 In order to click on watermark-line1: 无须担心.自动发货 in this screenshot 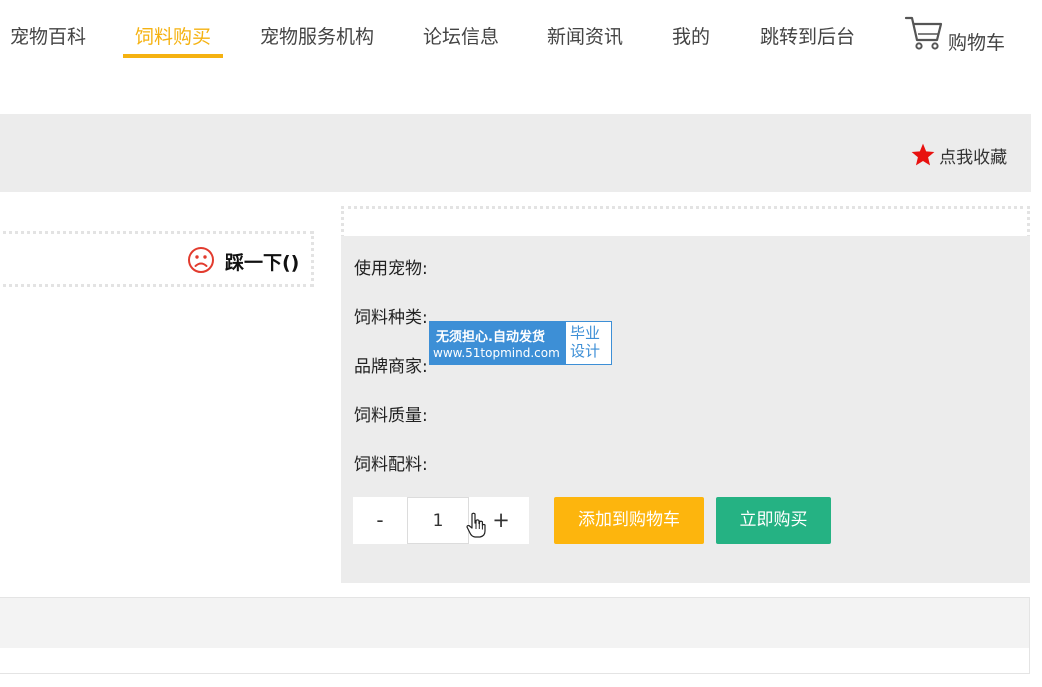, I will do `click(490, 337)`.